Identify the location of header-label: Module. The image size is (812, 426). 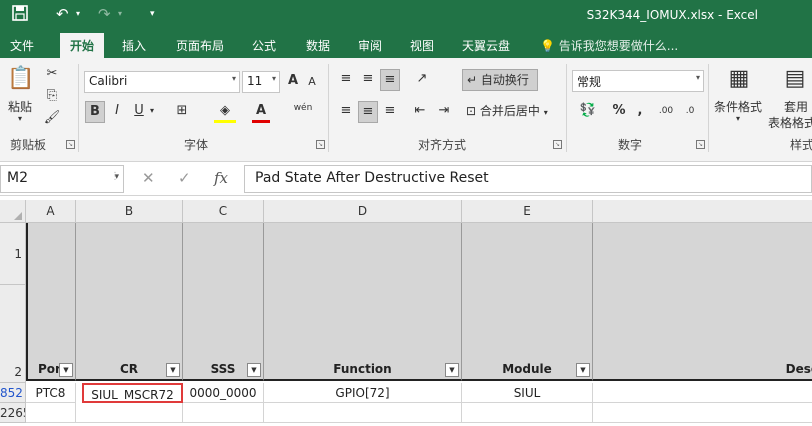
(527, 369).